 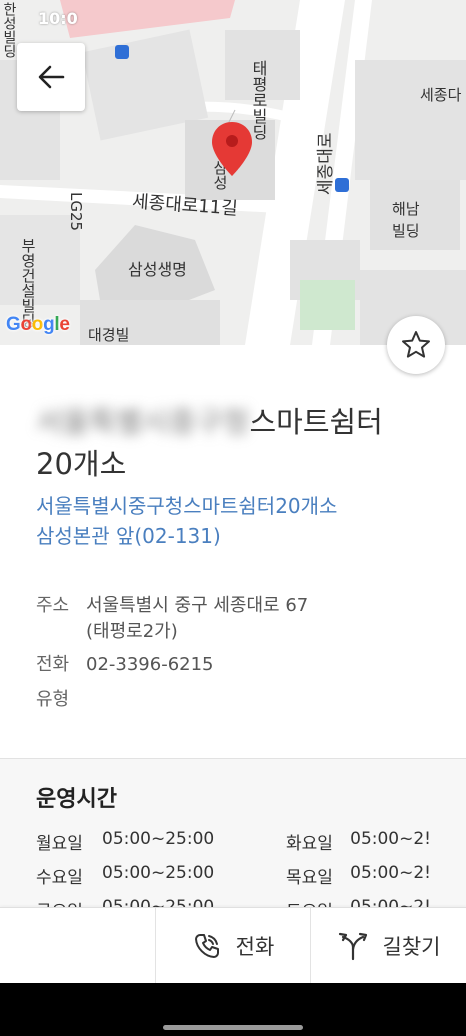 I want to click on address-label: 주소, so click(x=53, y=605).